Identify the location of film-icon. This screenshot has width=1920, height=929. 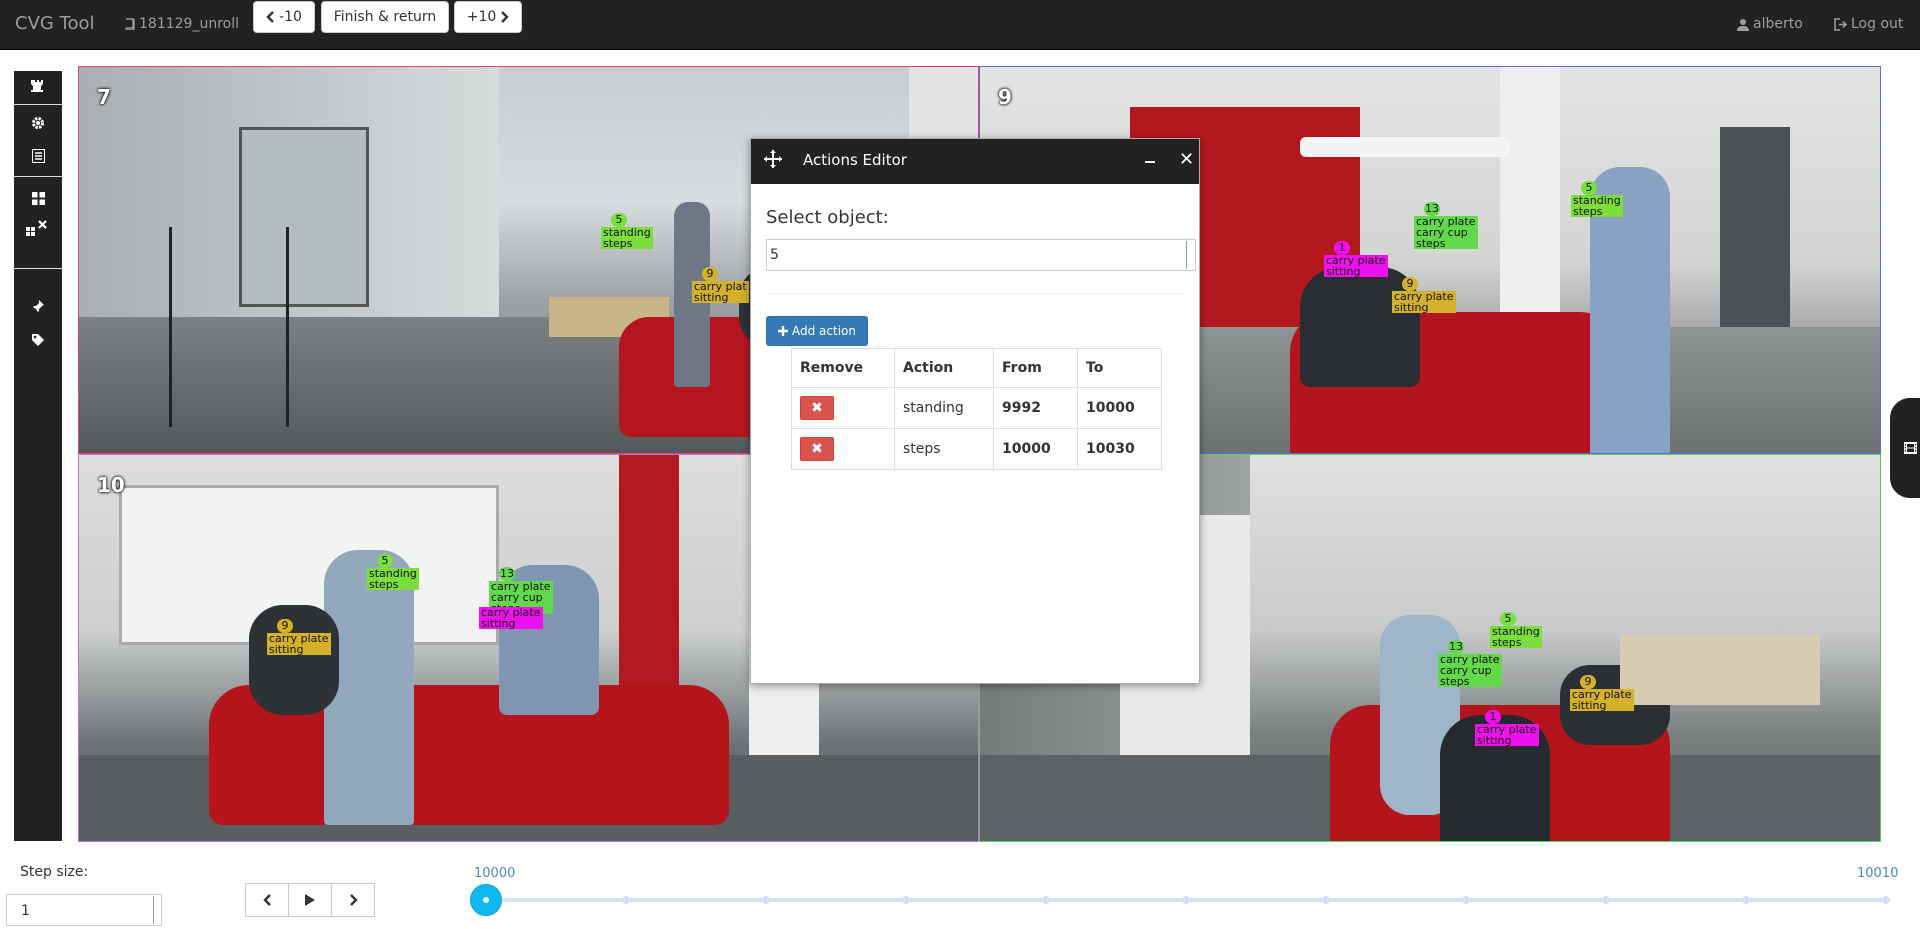
(1910, 448).